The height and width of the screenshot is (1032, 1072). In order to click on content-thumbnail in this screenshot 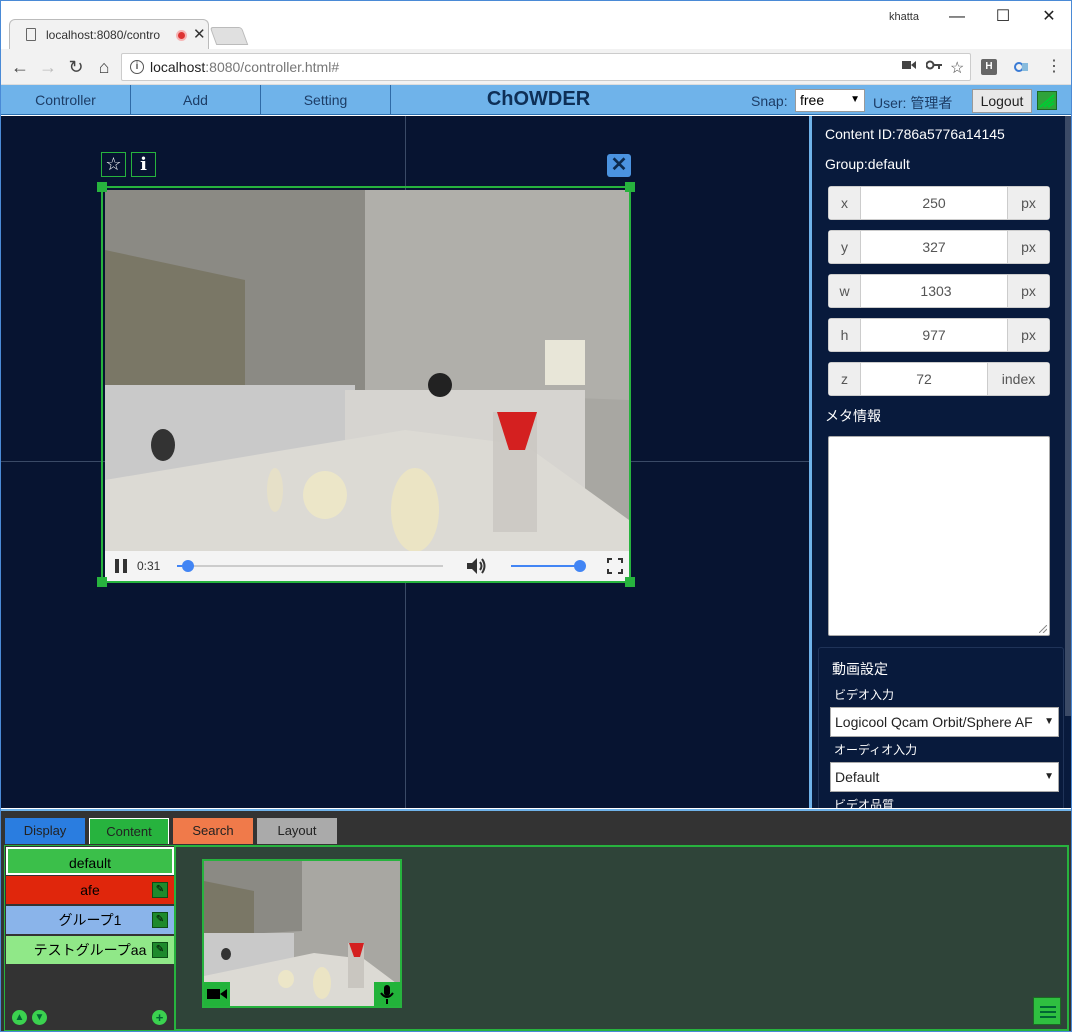, I will do `click(302, 933)`.